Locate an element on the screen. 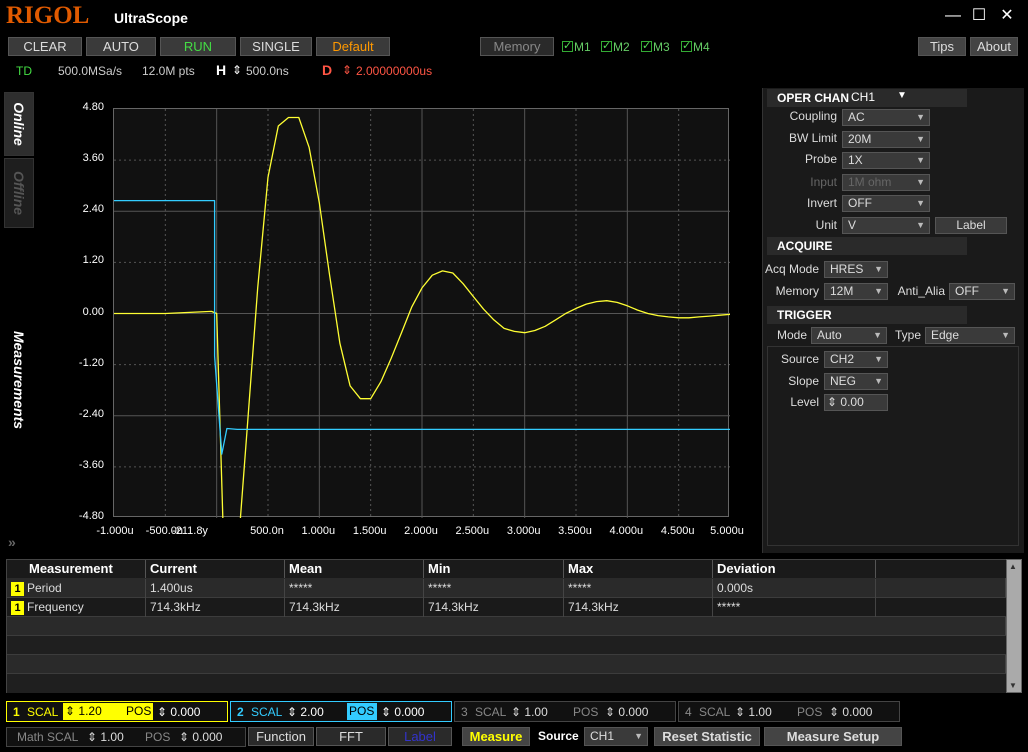 The image size is (1028, 752). ch1-number: 1 is located at coordinates (16, 712).